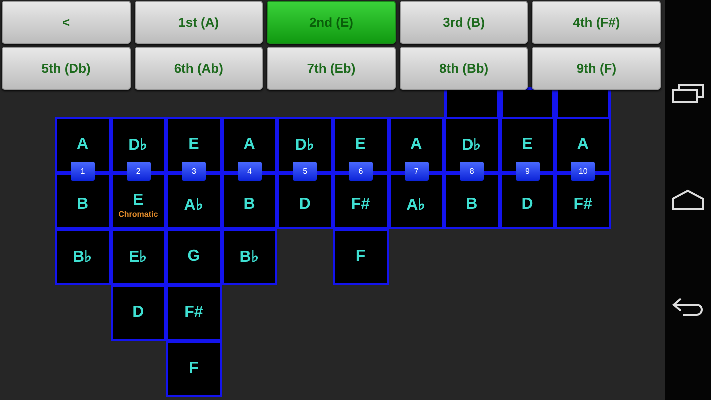 Image resolution: width=711 pixels, height=400 pixels. What do you see at coordinates (250, 171) in the screenshot?
I see `string-number-badge: 4` at bounding box center [250, 171].